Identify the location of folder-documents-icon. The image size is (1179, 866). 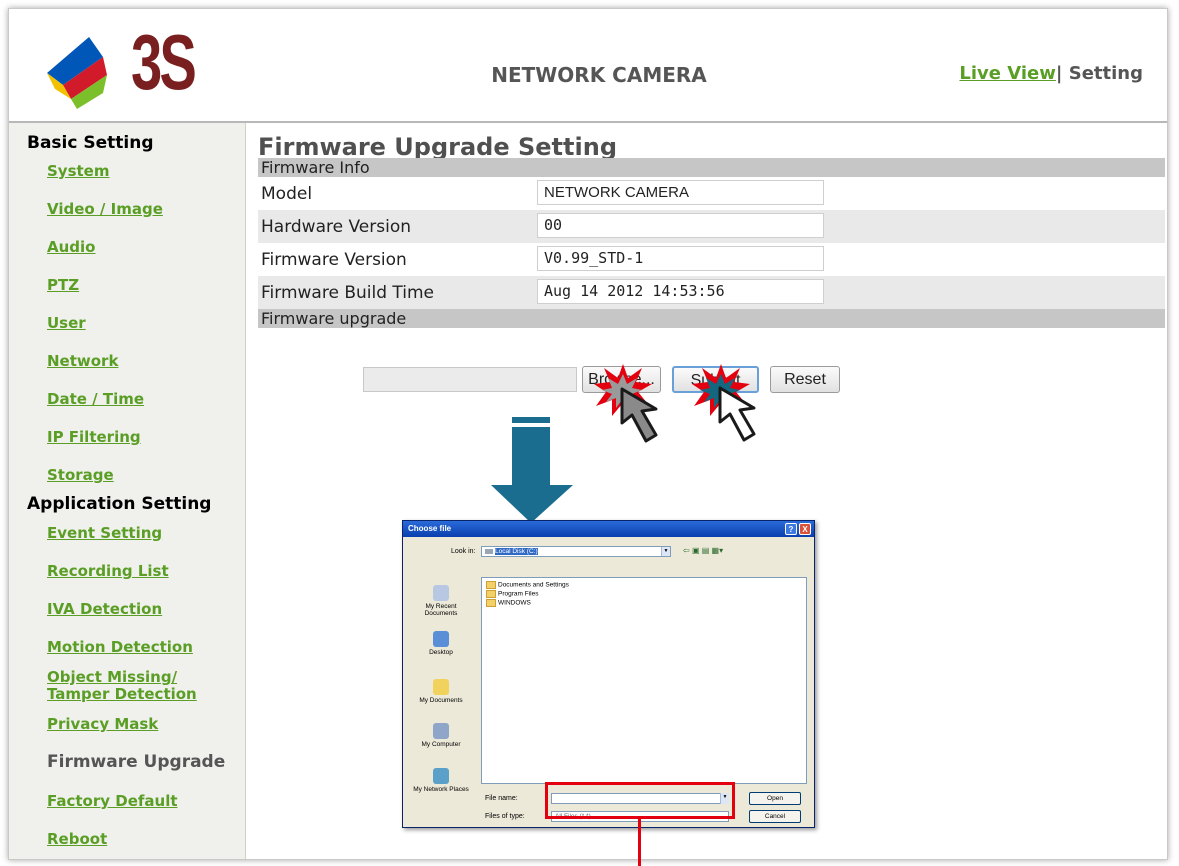
(441, 687).